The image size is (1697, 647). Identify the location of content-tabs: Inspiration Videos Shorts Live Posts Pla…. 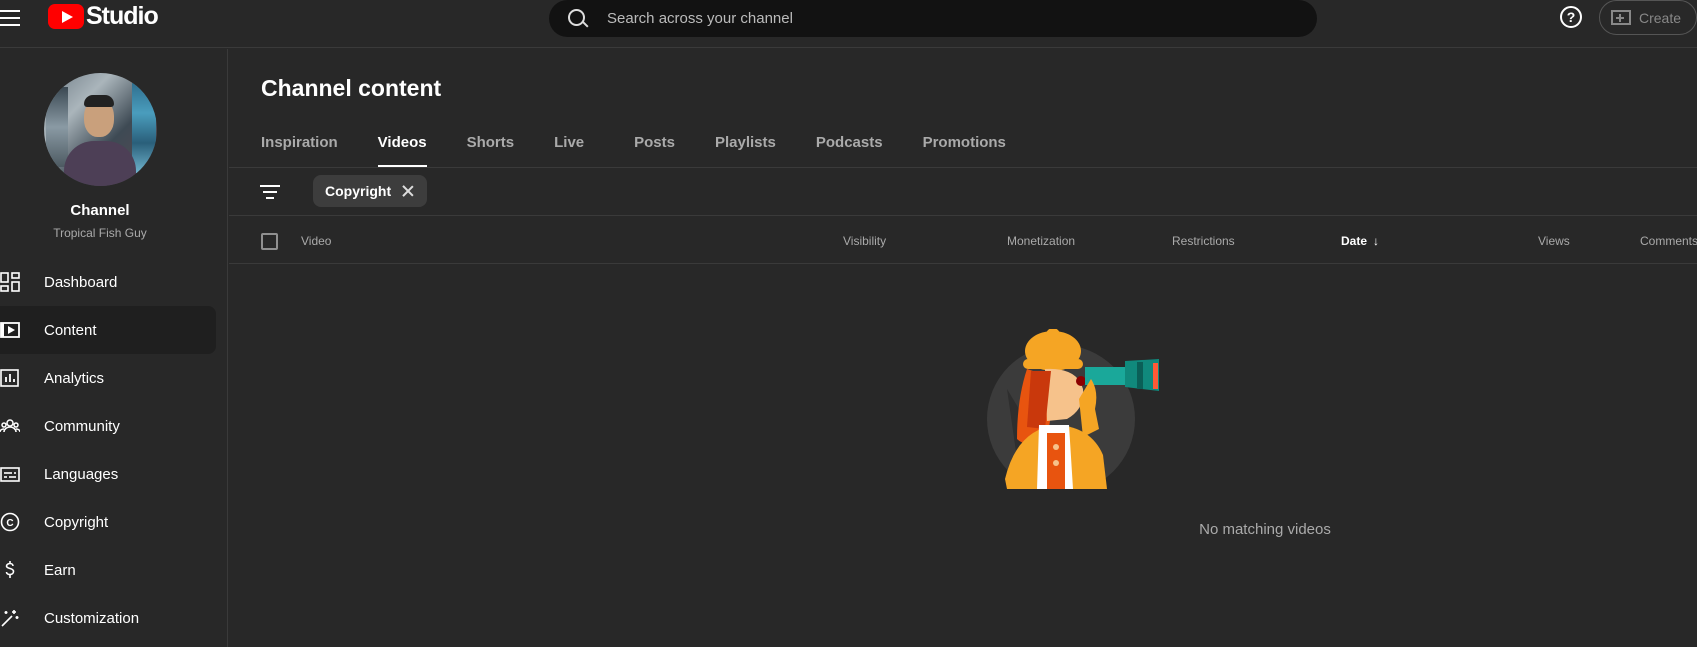
(653, 151).